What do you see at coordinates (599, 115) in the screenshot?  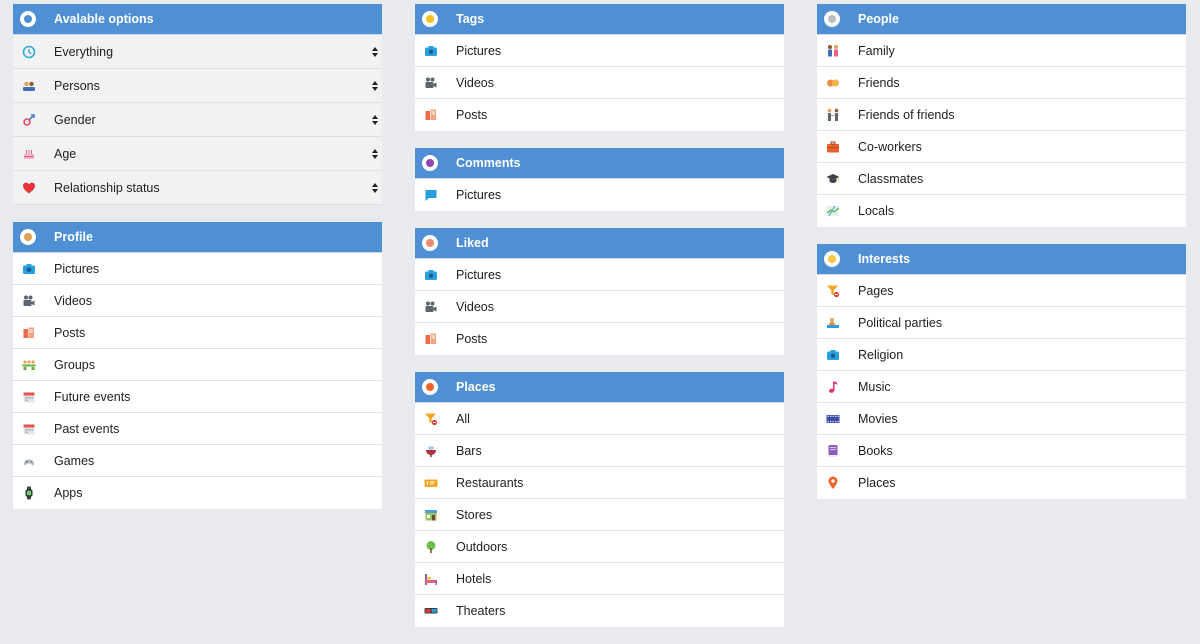 I see `tags-item-posts: Posts` at bounding box center [599, 115].